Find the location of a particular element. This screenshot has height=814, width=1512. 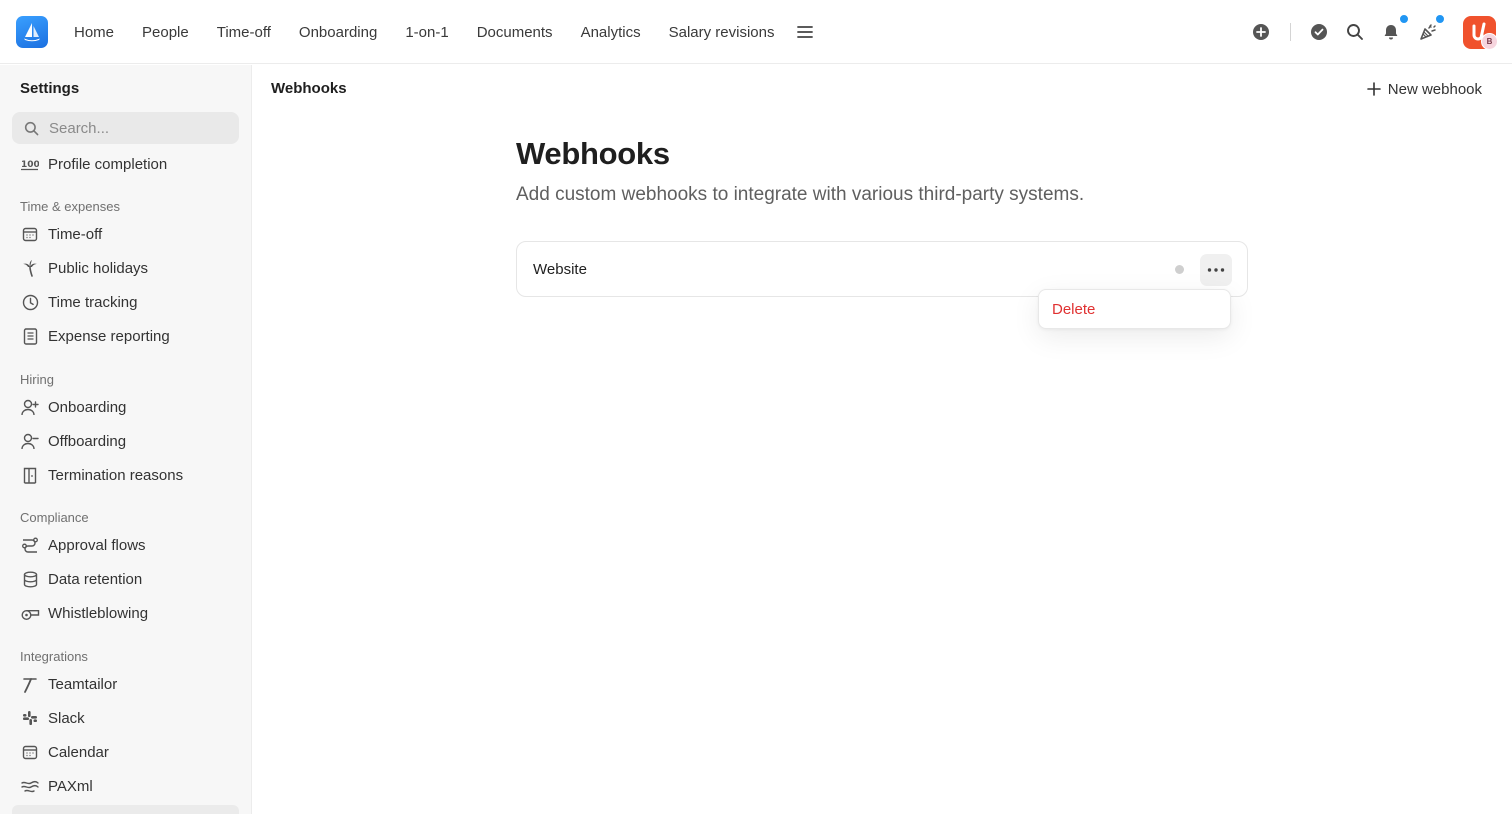

sidebar-item-profile-completion: 100 Profile completion is located at coordinates (125, 164).